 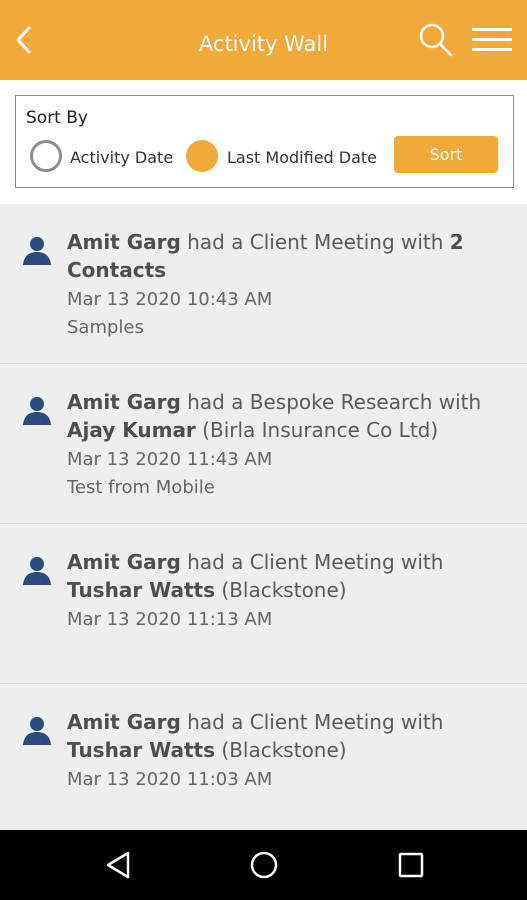 What do you see at coordinates (446, 154) in the screenshot?
I see `sort-button: Sort` at bounding box center [446, 154].